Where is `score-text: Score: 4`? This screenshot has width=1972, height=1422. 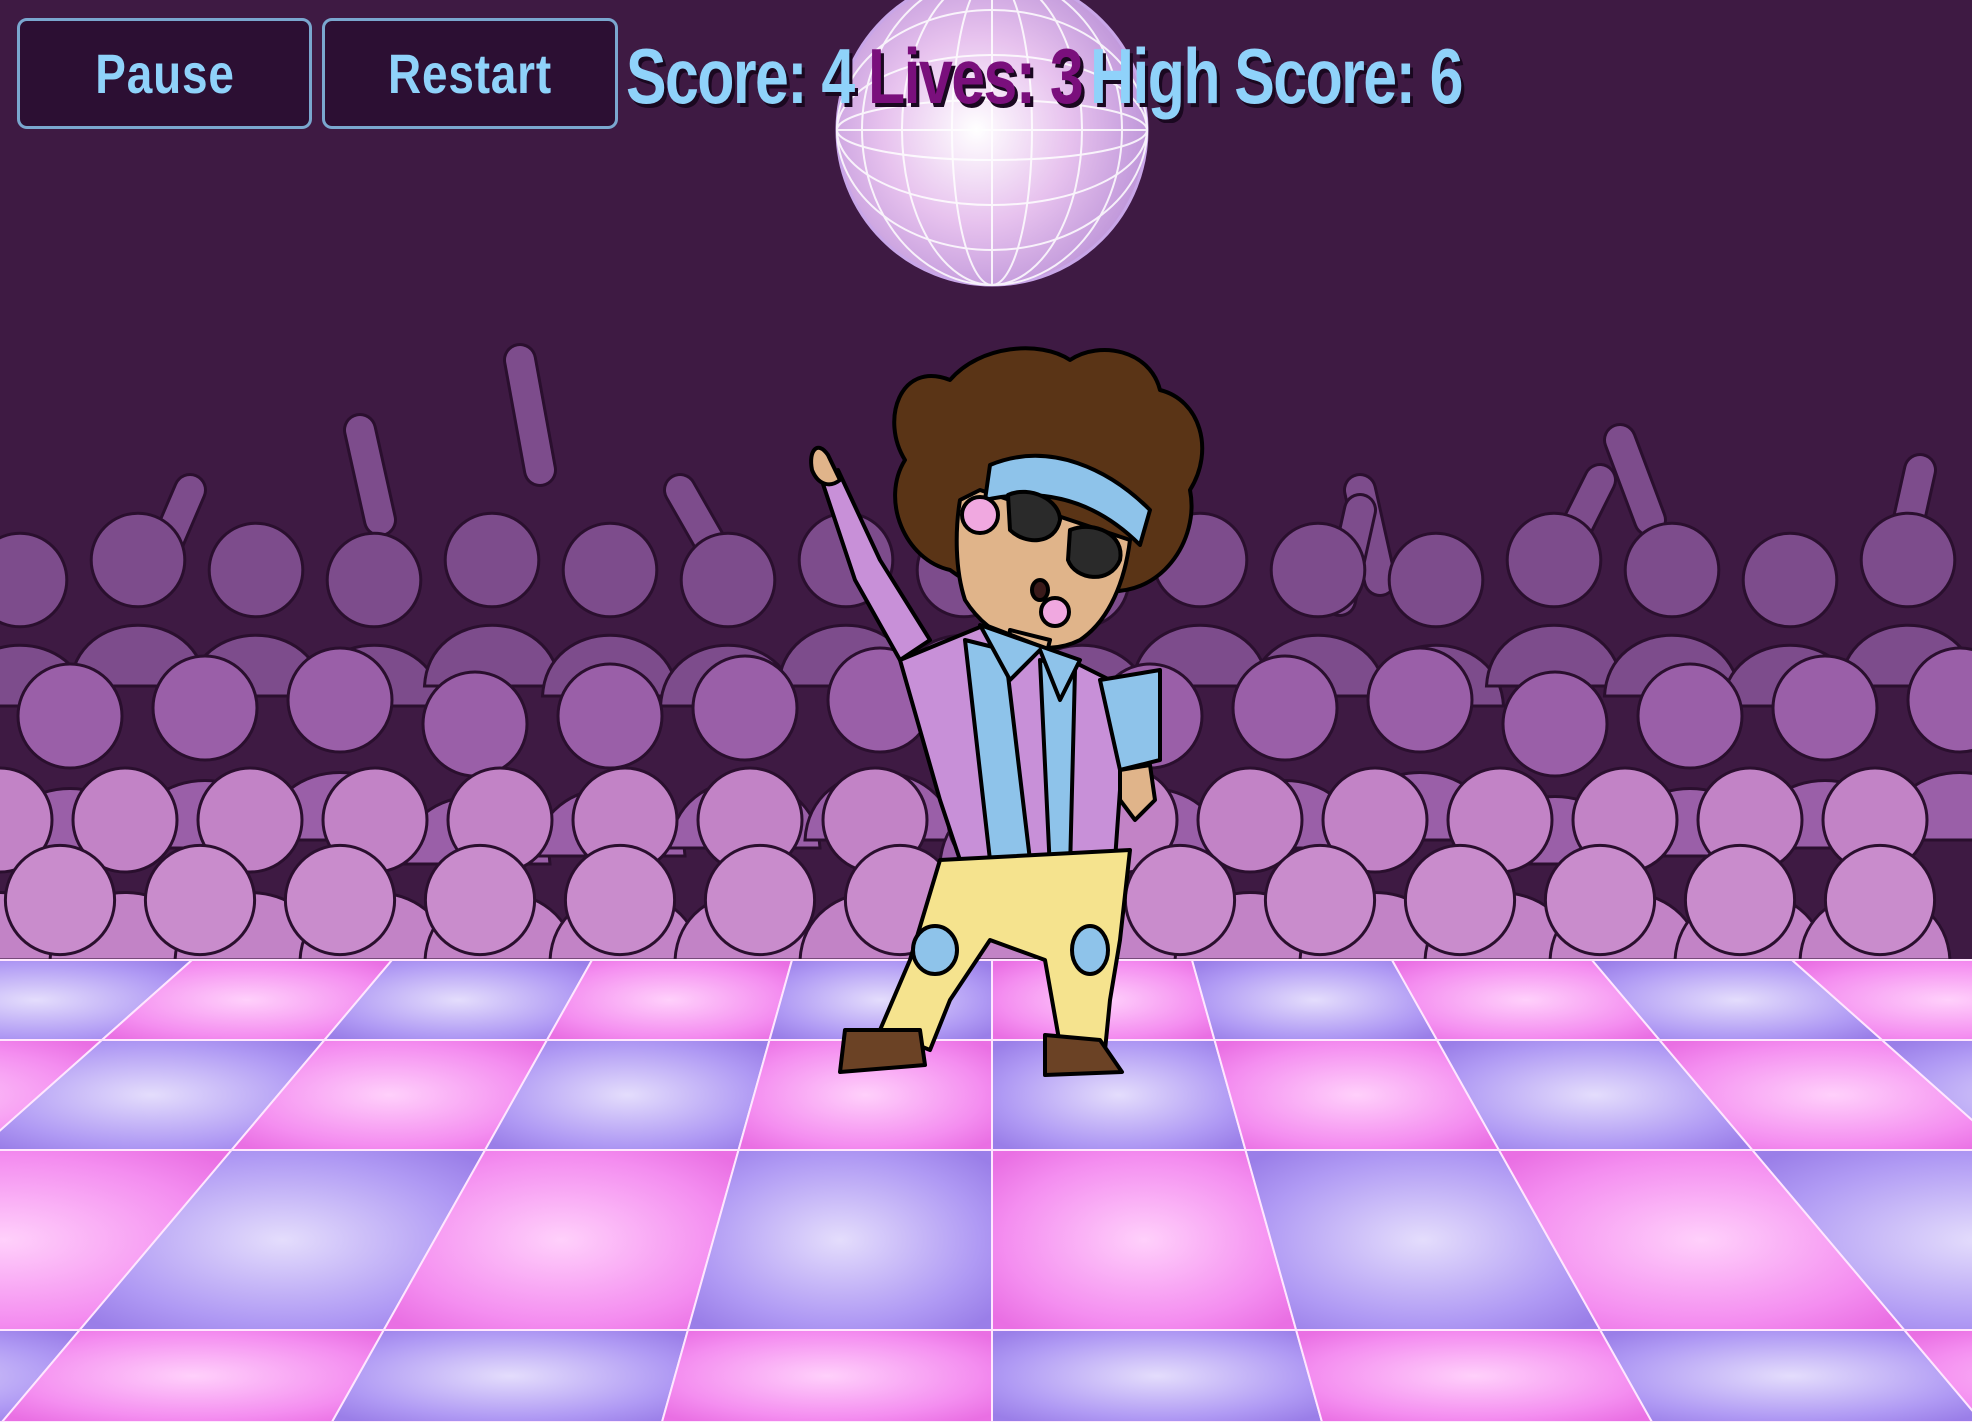 score-text: Score: 4 is located at coordinates (740, 75).